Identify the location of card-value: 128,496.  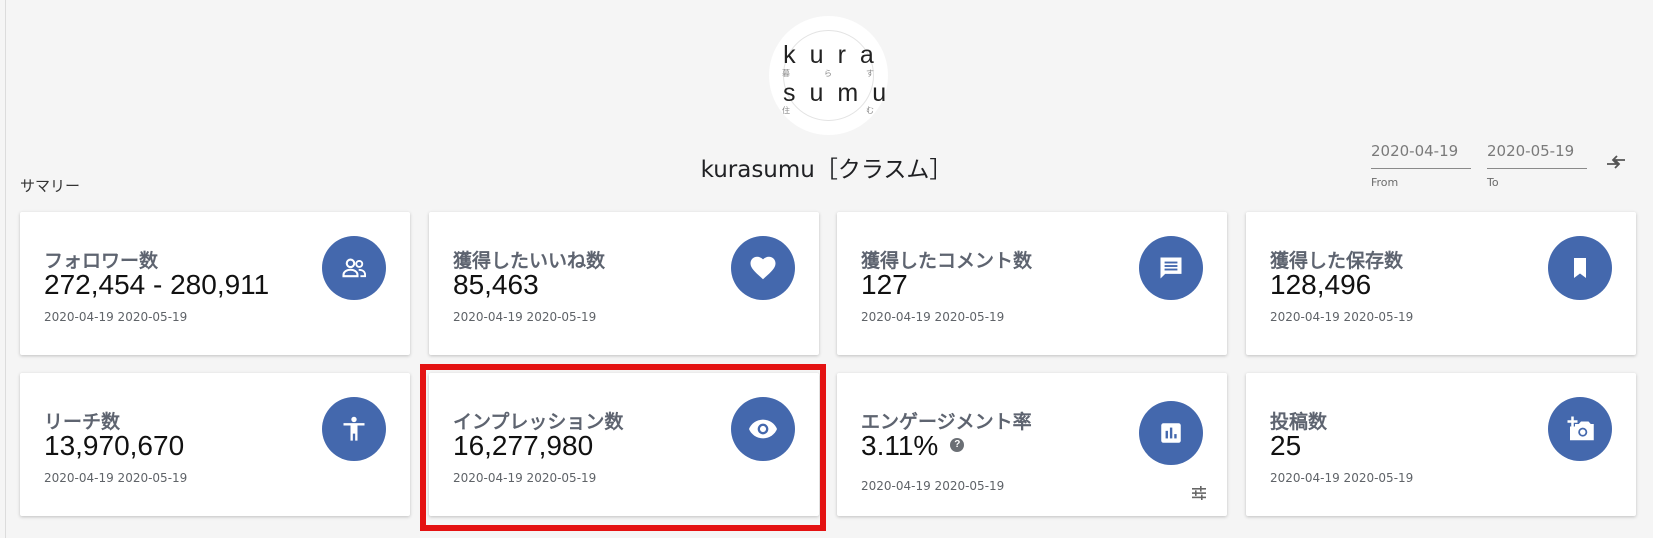
(1321, 284).